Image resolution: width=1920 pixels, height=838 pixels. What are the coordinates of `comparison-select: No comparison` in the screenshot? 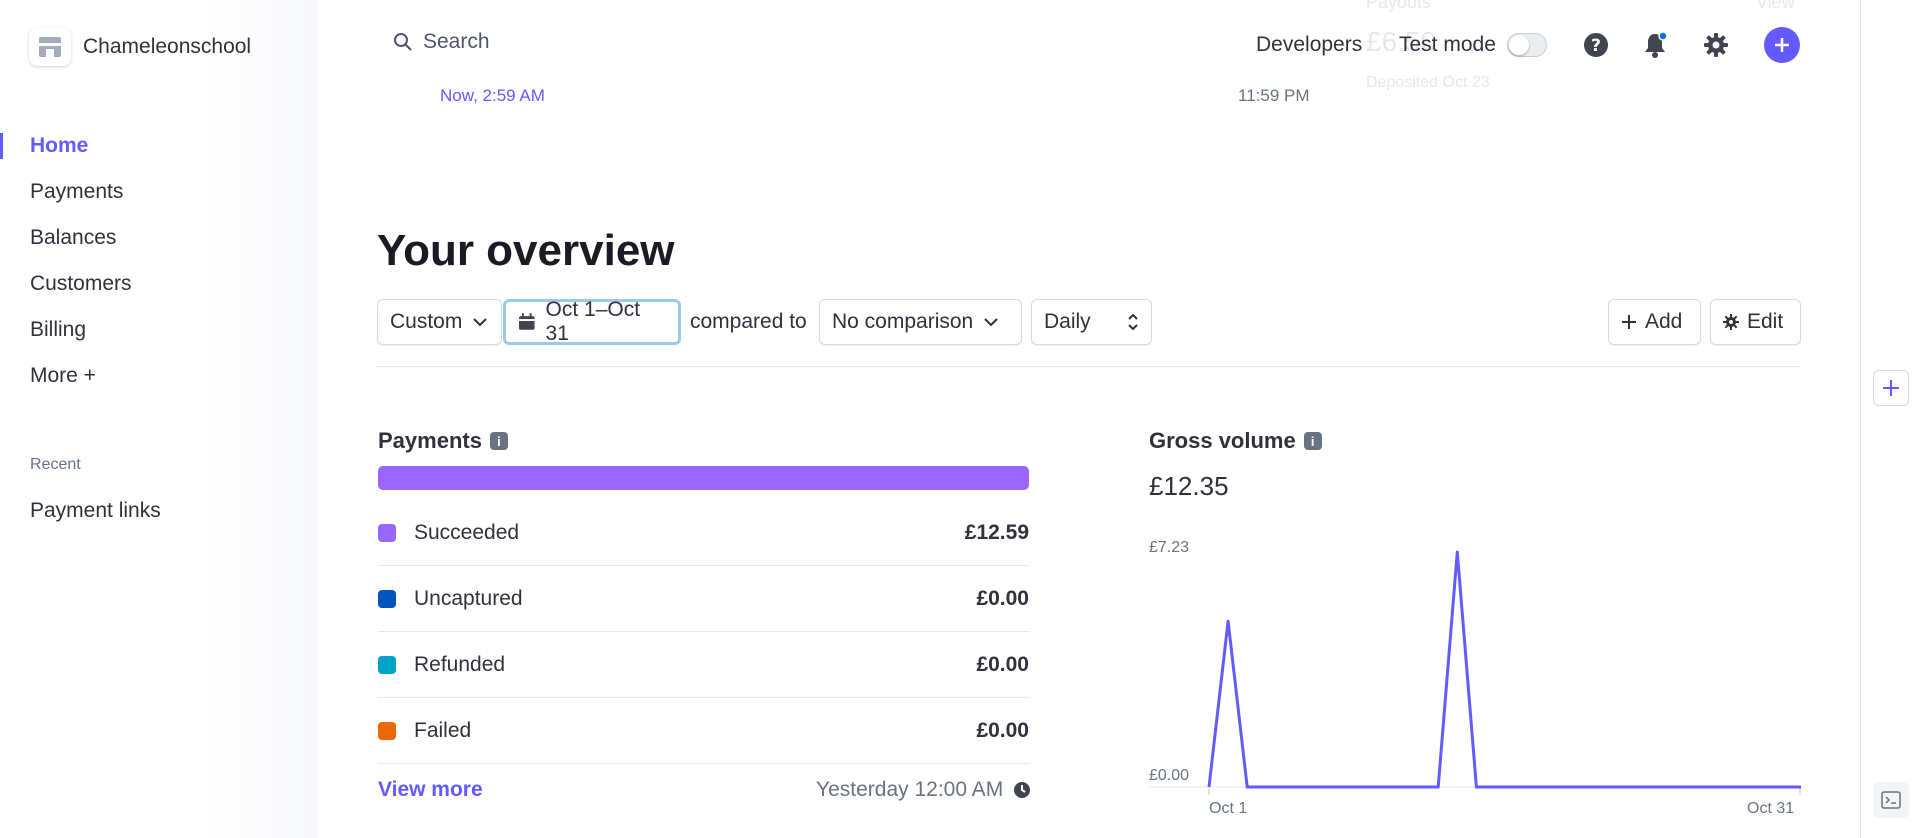 It's located at (920, 322).